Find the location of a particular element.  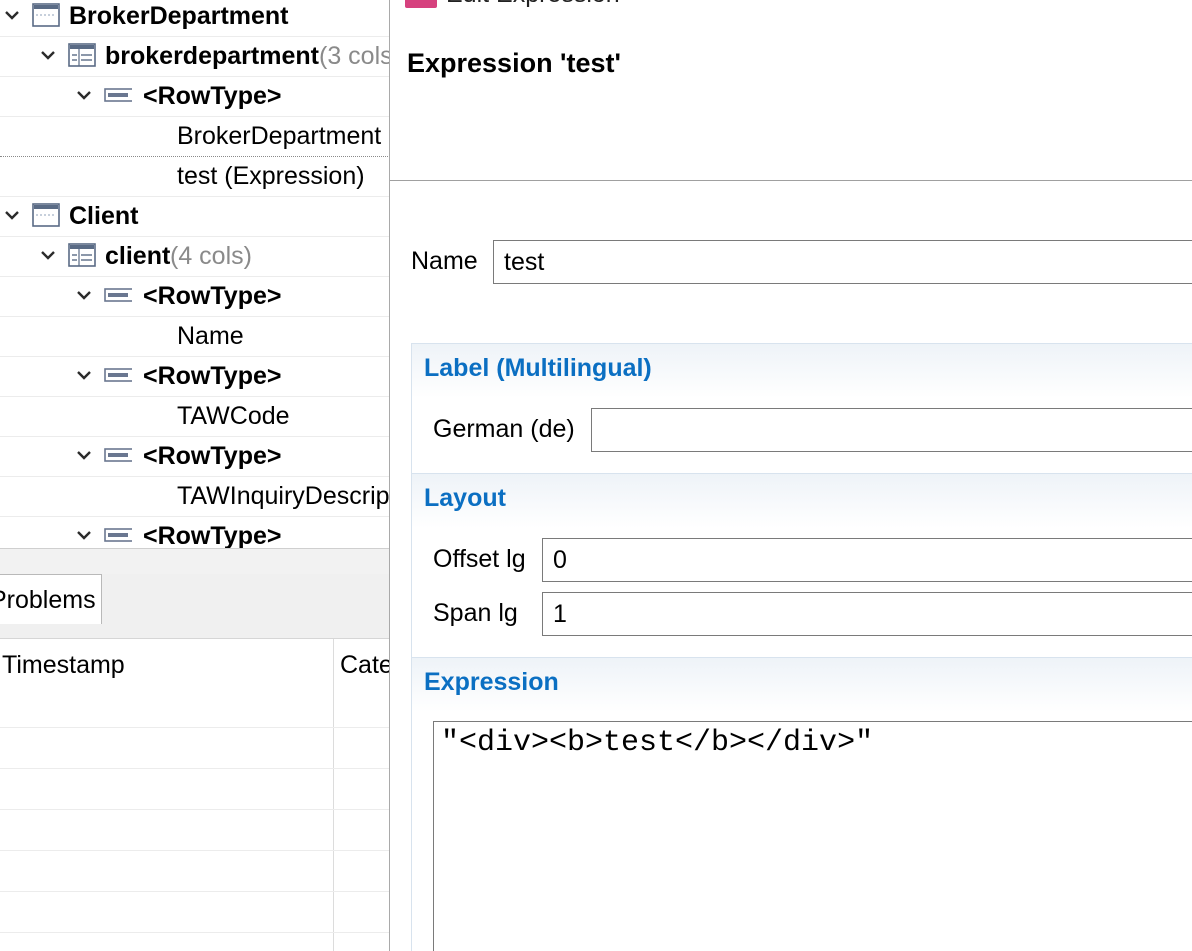

layout-section-title: Layout is located at coordinates (465, 498).